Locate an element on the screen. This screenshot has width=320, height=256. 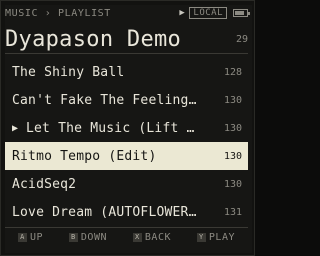
track-count: 29 is located at coordinates (241, 39).